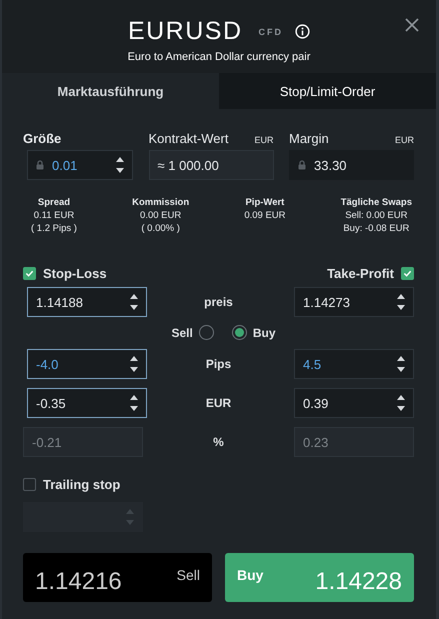 This screenshot has height=619, width=439. What do you see at coordinates (218, 302) in the screenshot?
I see `row-label: preis` at bounding box center [218, 302].